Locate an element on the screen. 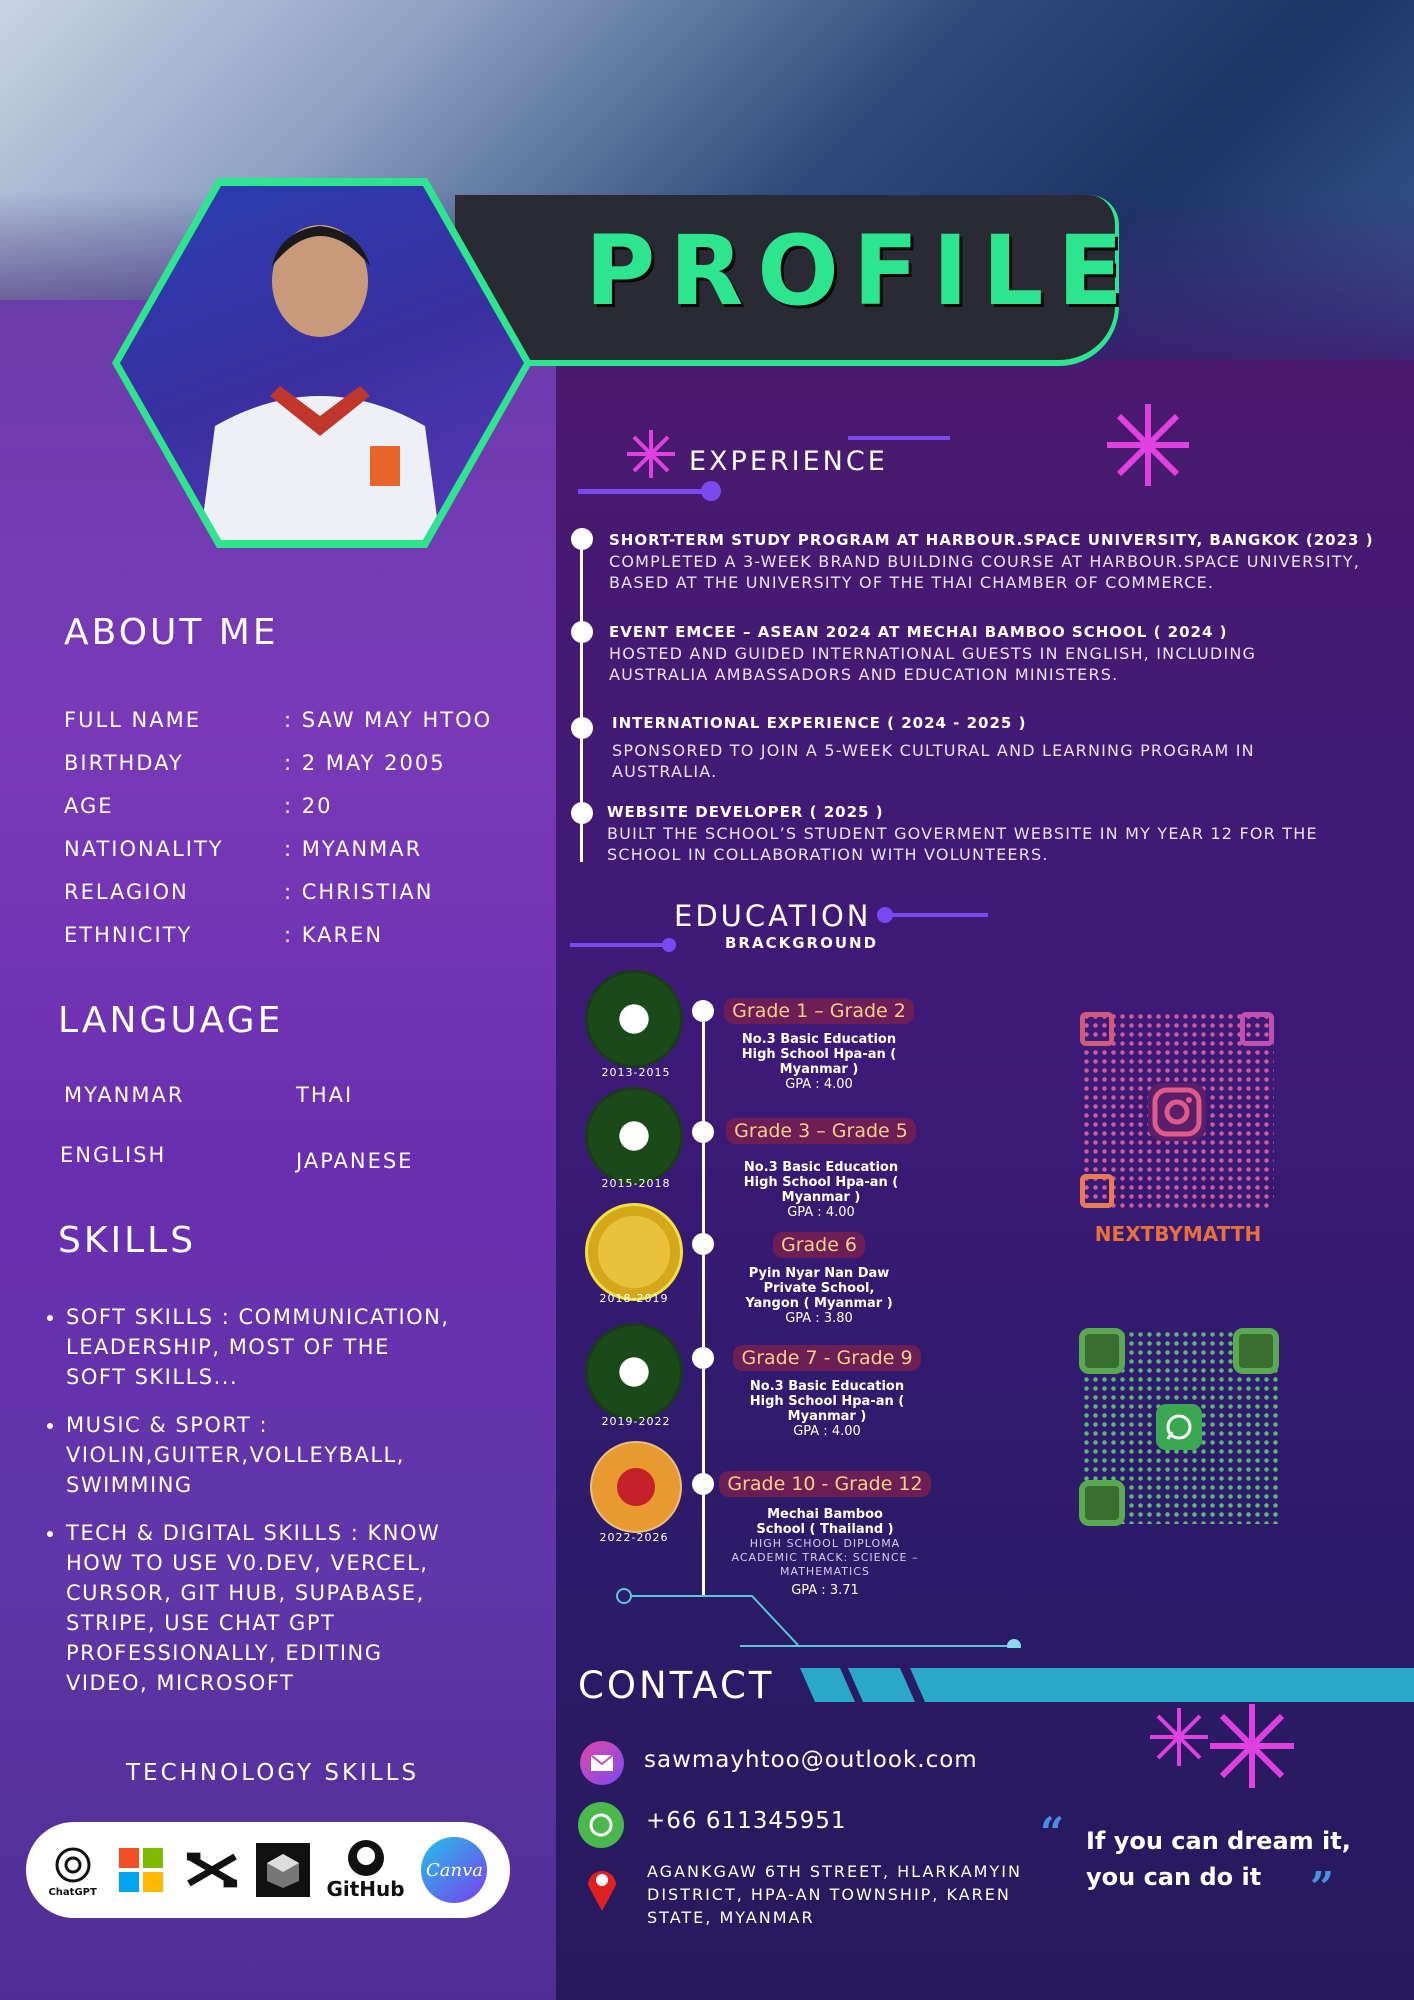  person-icon is located at coordinates (320, 382).